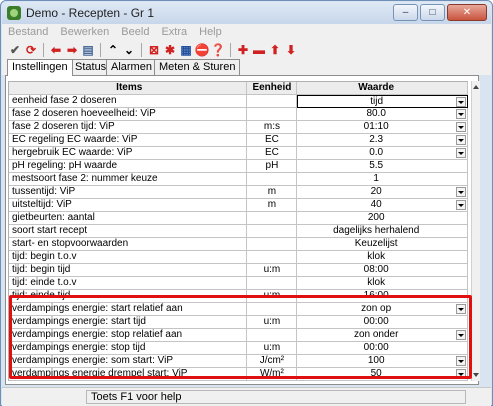 The height and width of the screenshot is (406, 493). Describe the element at coordinates (432, 12) in the screenshot. I see `maximize-button: □` at that location.